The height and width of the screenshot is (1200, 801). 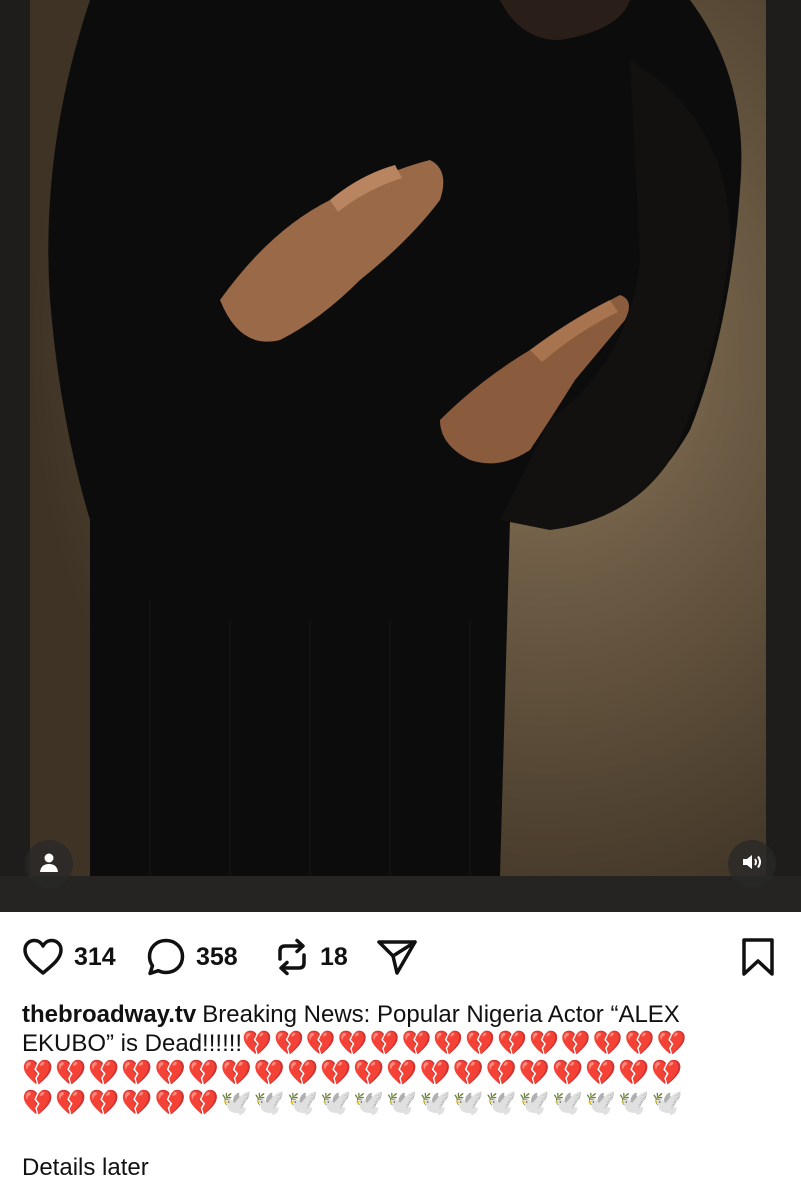 What do you see at coordinates (192, 957) in the screenshot?
I see `comment-button: 358` at bounding box center [192, 957].